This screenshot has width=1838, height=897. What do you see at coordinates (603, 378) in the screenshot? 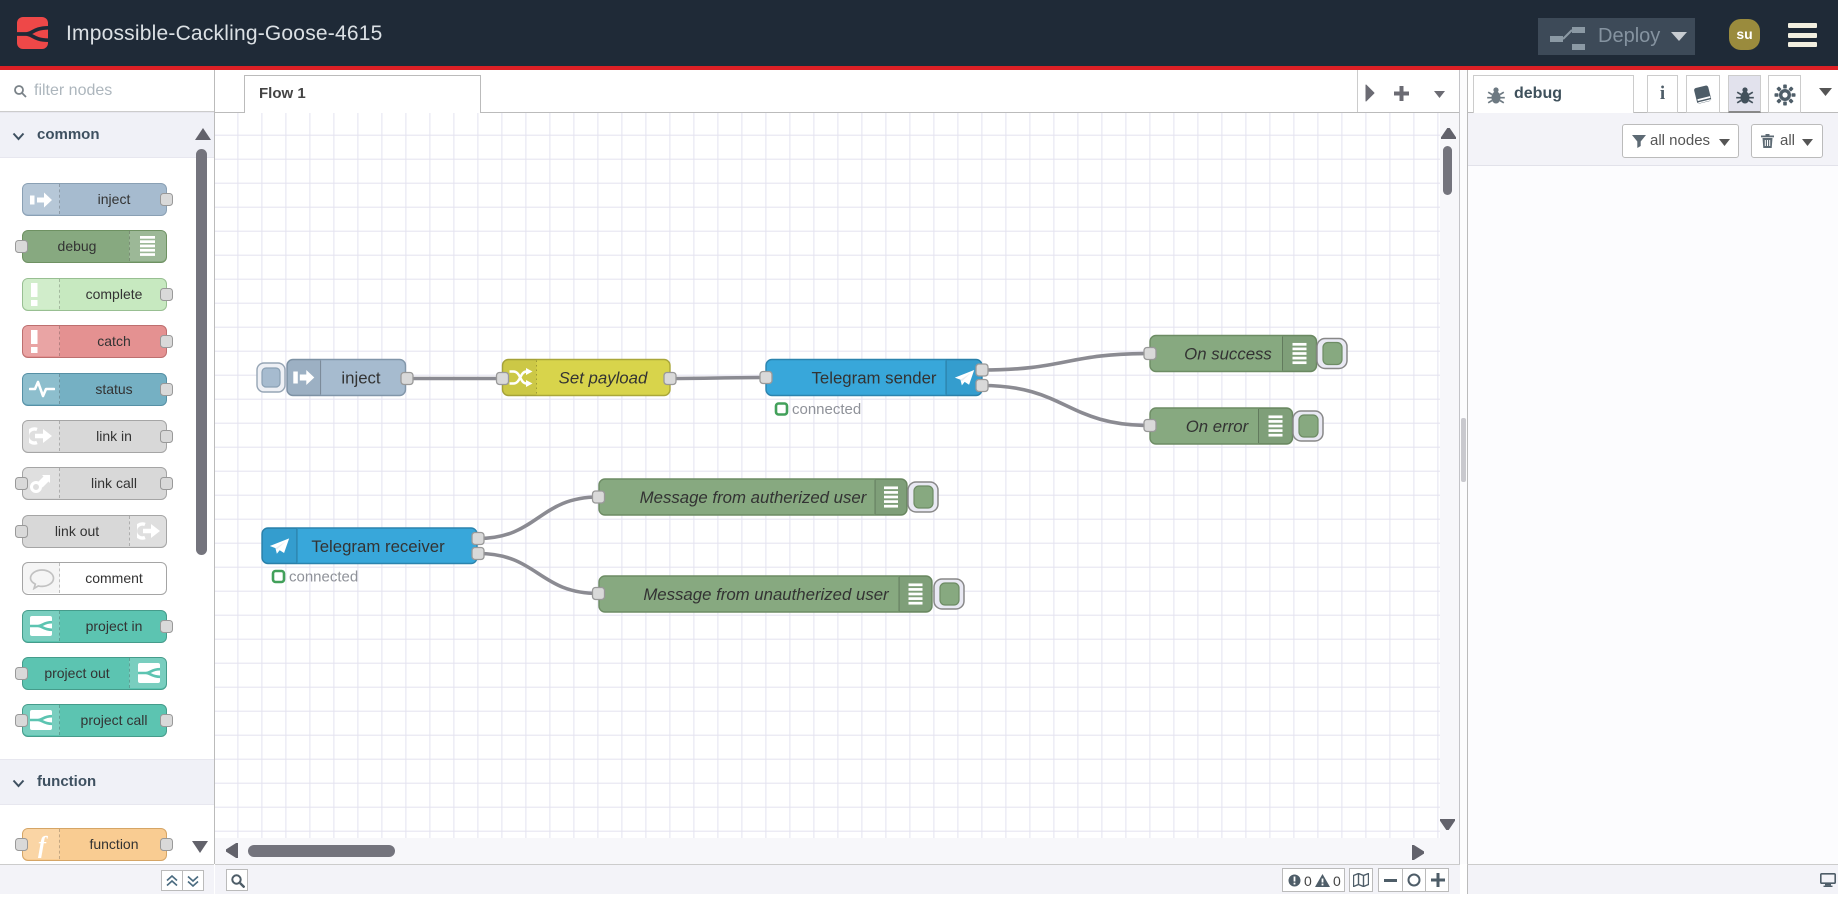
I see `svg-text: Set payload` at bounding box center [603, 378].